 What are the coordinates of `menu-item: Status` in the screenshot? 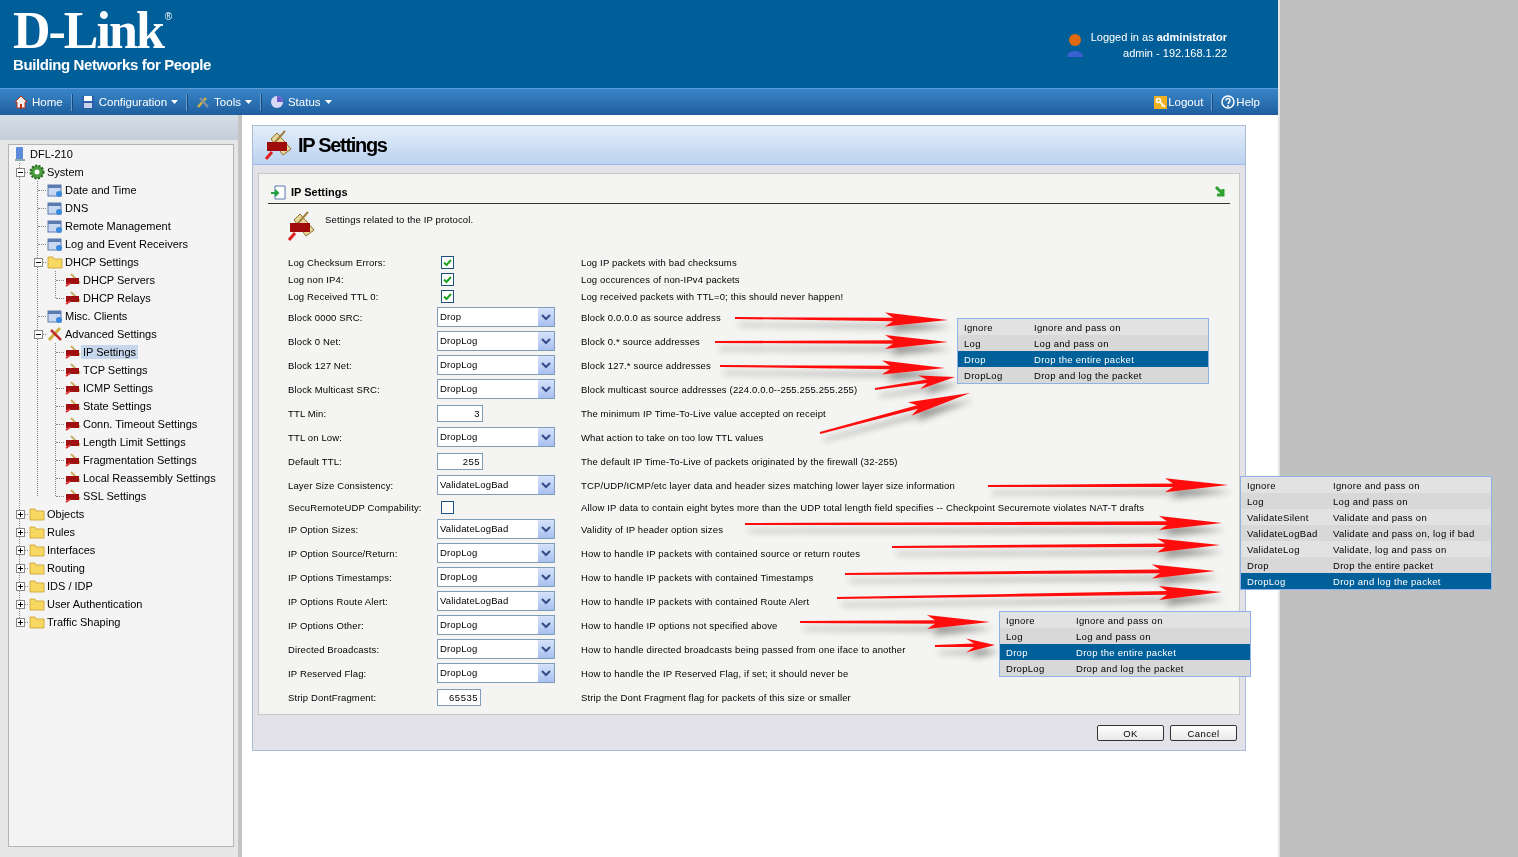 It's located at (300, 102).